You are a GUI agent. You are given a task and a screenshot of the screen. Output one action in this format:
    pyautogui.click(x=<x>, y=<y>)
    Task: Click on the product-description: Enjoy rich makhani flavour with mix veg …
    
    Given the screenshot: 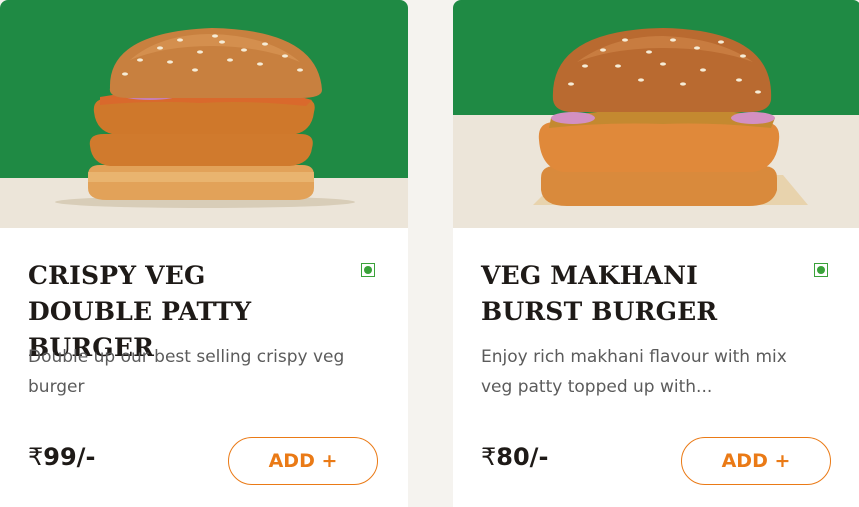 What is the action you would take?
    pyautogui.click(x=634, y=372)
    